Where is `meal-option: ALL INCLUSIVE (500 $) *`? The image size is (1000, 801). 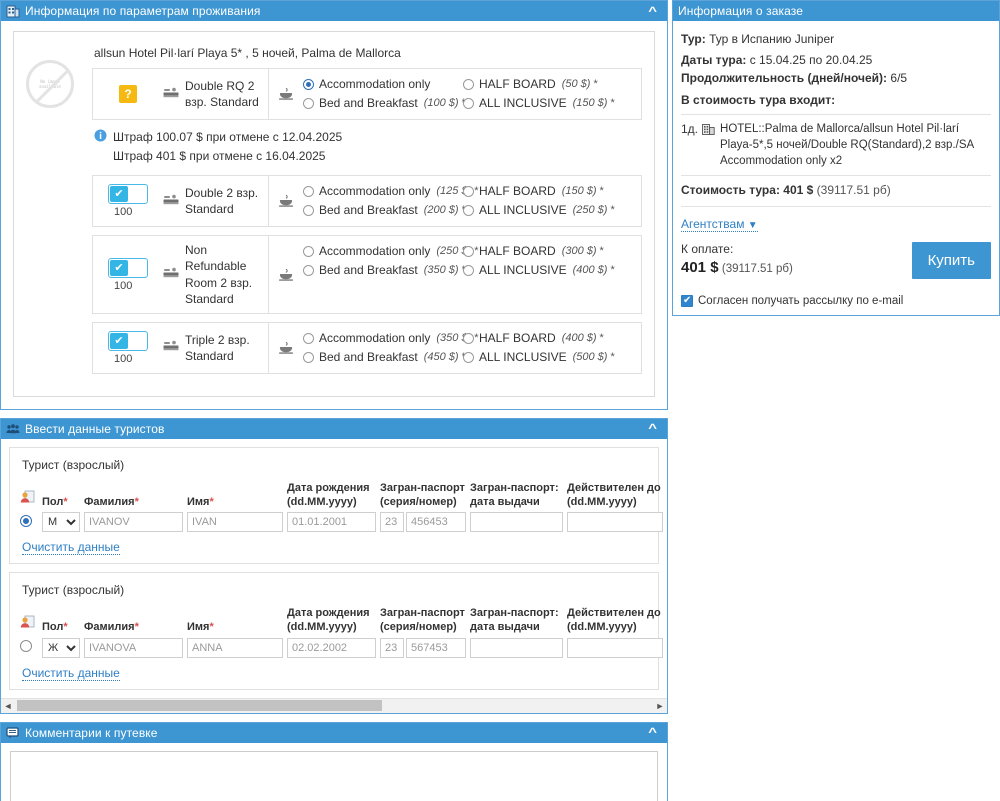 meal-option: ALL INCLUSIVE (500 $) * is located at coordinates (548, 357).